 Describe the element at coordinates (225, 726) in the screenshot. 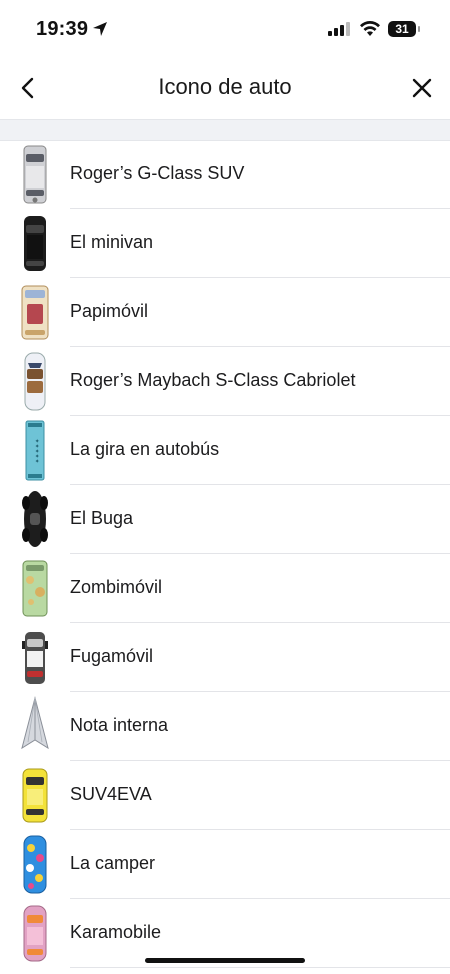

I see `list-item: Nota interna` at that location.